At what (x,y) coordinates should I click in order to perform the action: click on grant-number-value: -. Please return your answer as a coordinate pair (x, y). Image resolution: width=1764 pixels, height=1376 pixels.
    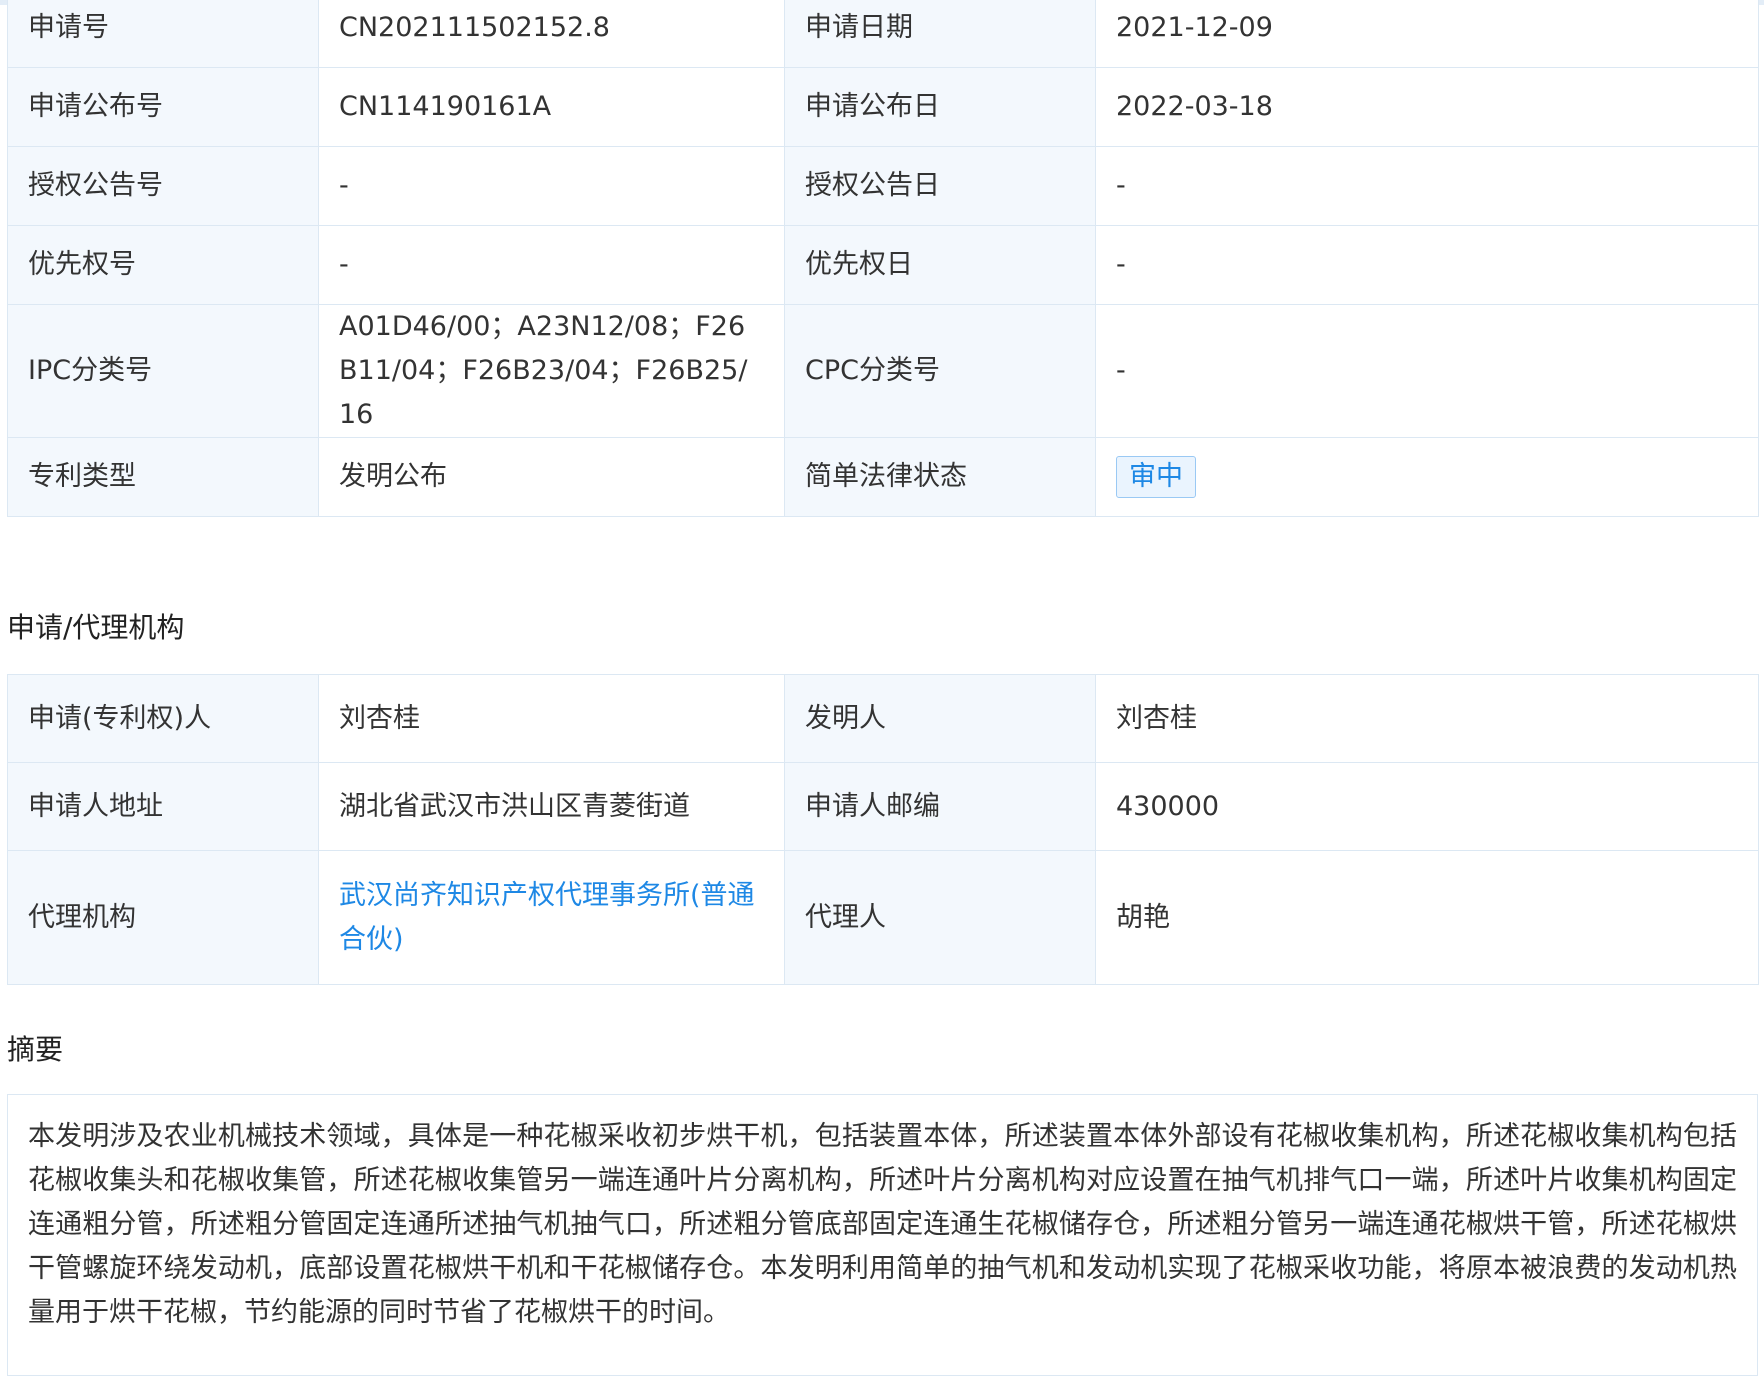
    Looking at the image, I should click on (551, 186).